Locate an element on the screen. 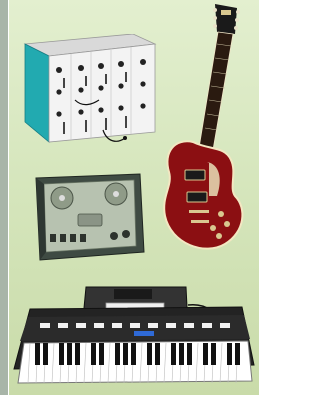 This screenshot has width=320, height=395. left-border-strip is located at coordinates (4, 197).